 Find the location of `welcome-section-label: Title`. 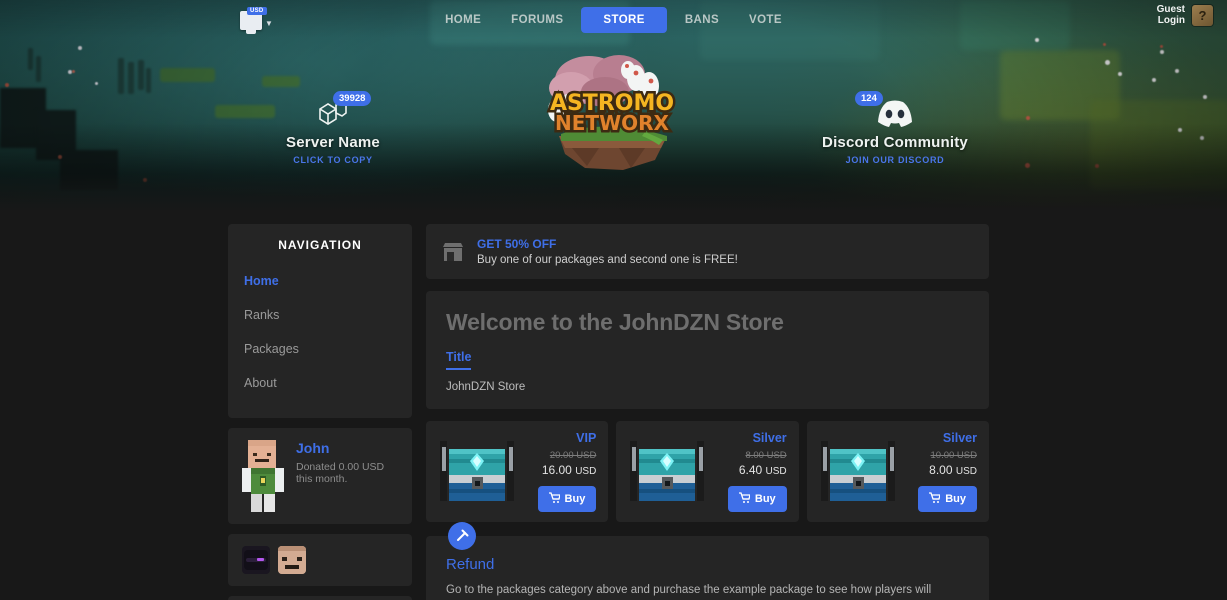

welcome-section-label: Title is located at coordinates (459, 360).